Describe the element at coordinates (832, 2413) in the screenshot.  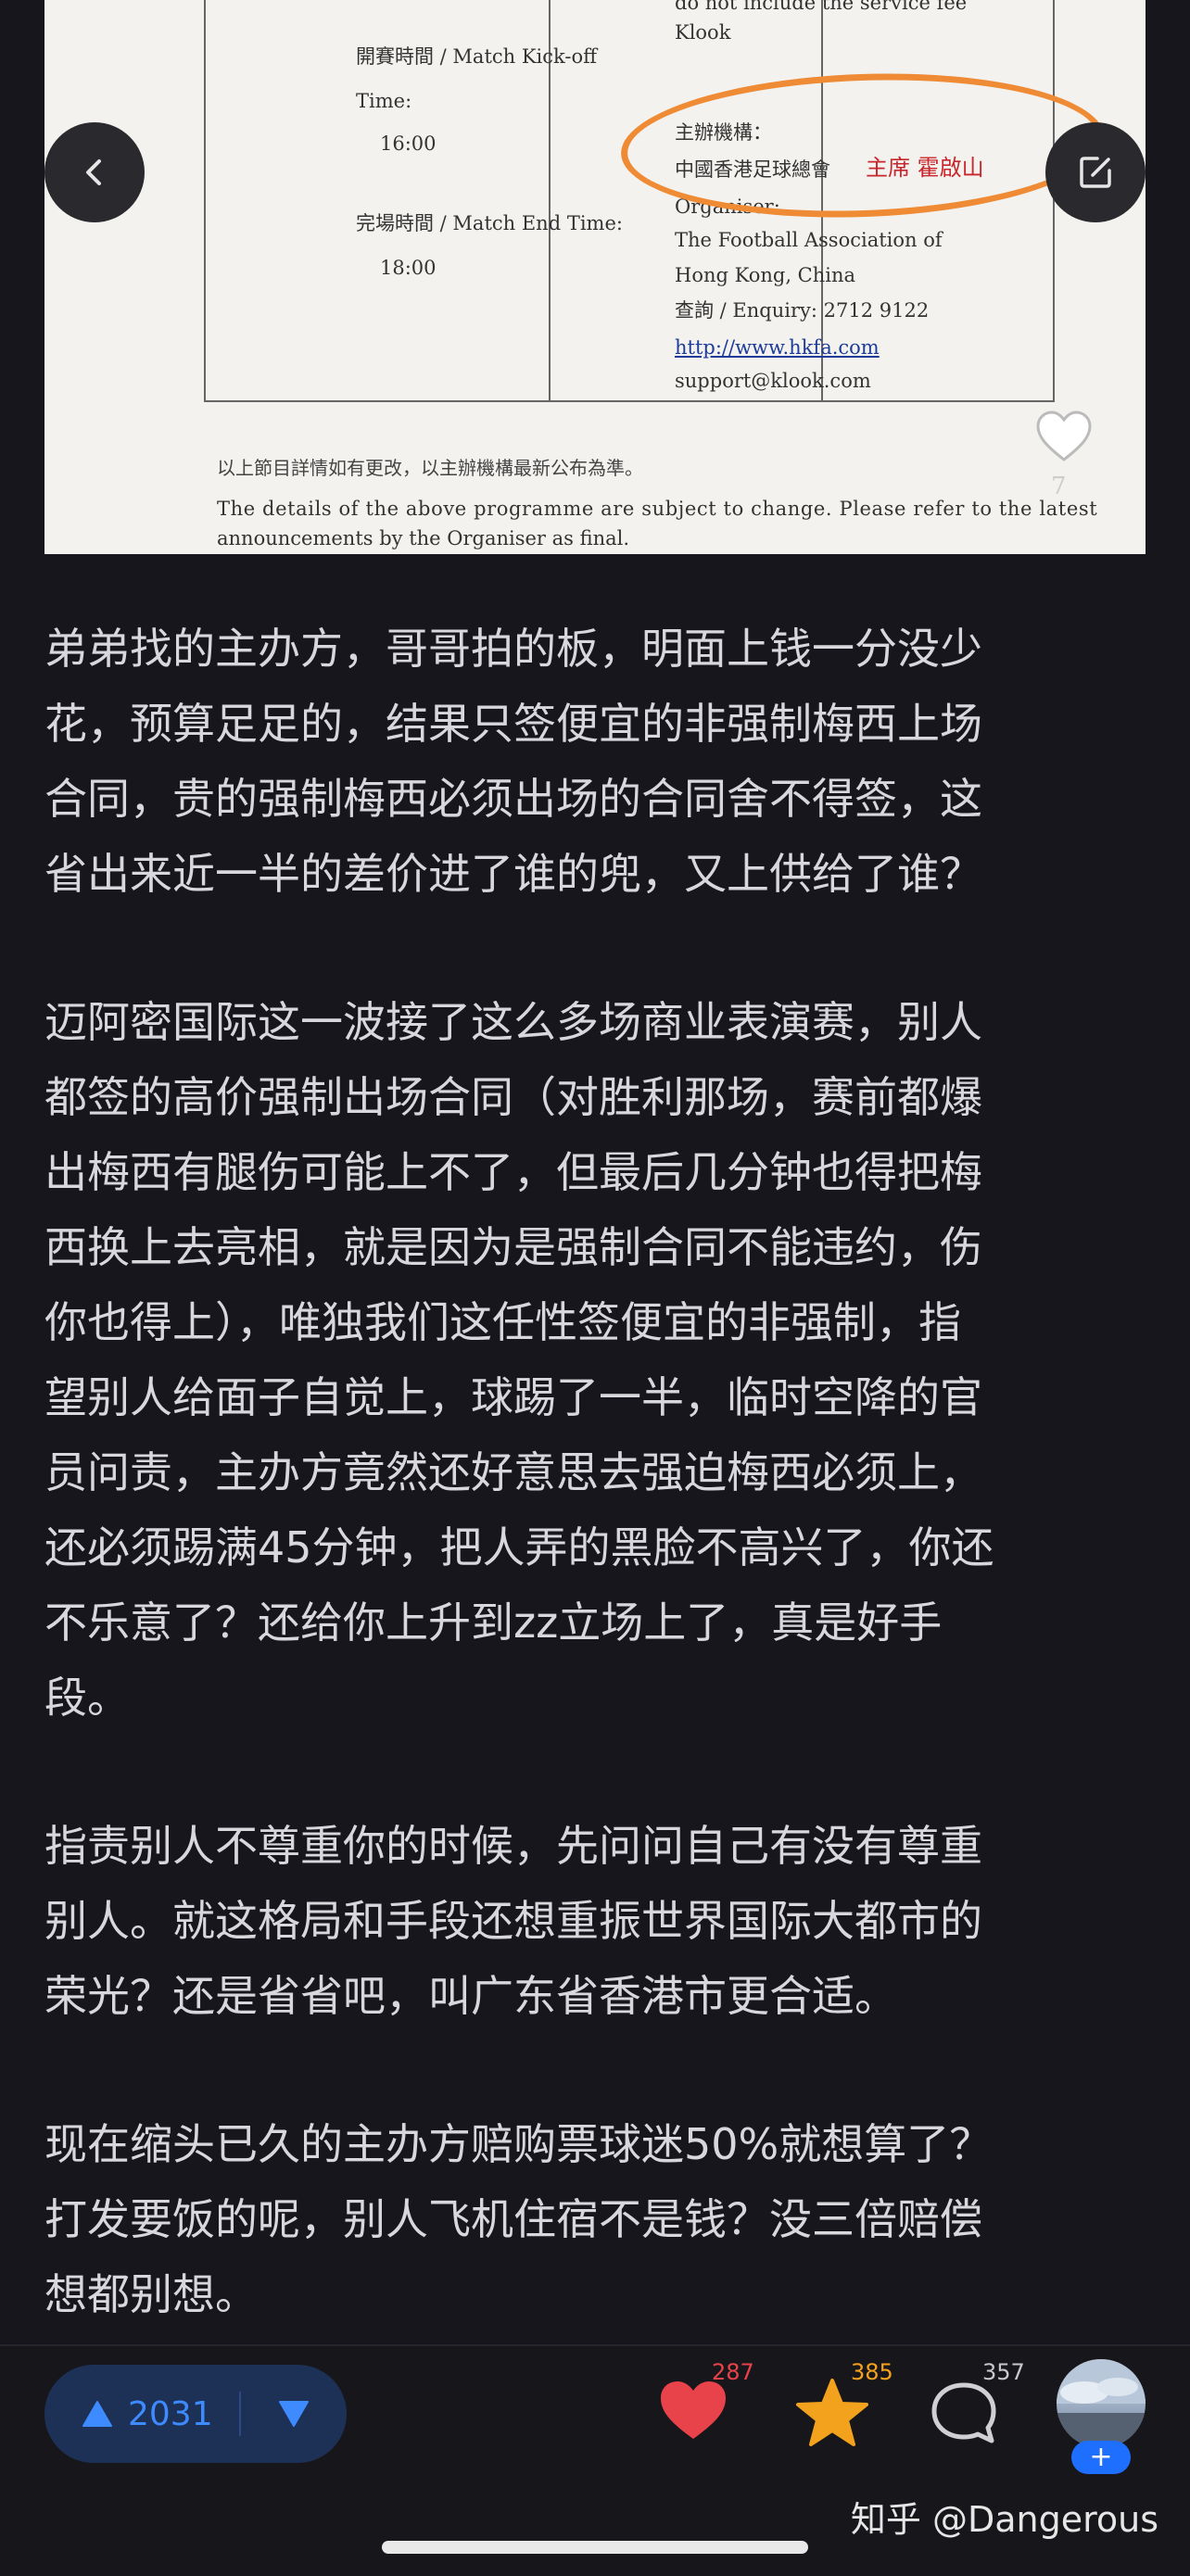
I see `star-icon` at that location.